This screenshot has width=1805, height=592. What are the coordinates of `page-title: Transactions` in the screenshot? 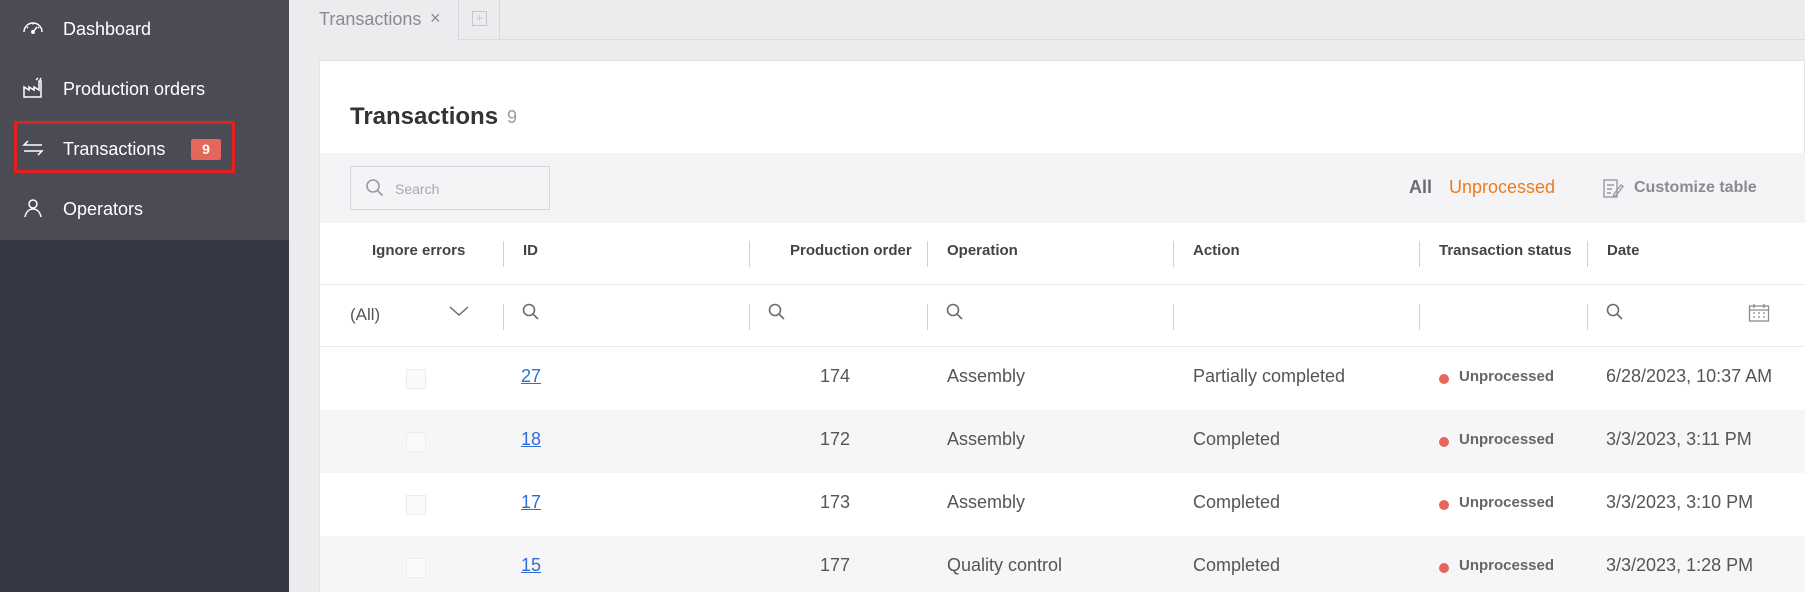 It's located at (424, 116).